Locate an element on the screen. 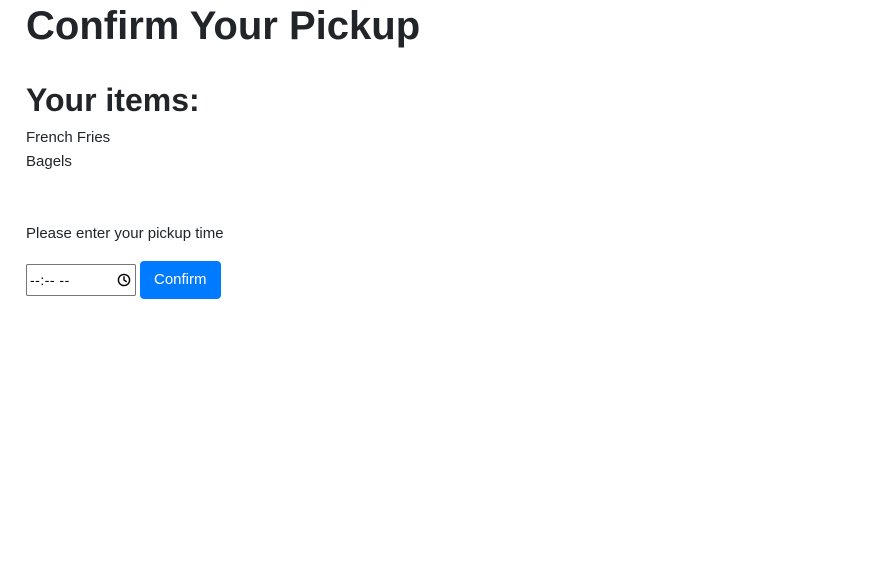 The image size is (885, 588). items-heading: Your items: is located at coordinates (113, 100).